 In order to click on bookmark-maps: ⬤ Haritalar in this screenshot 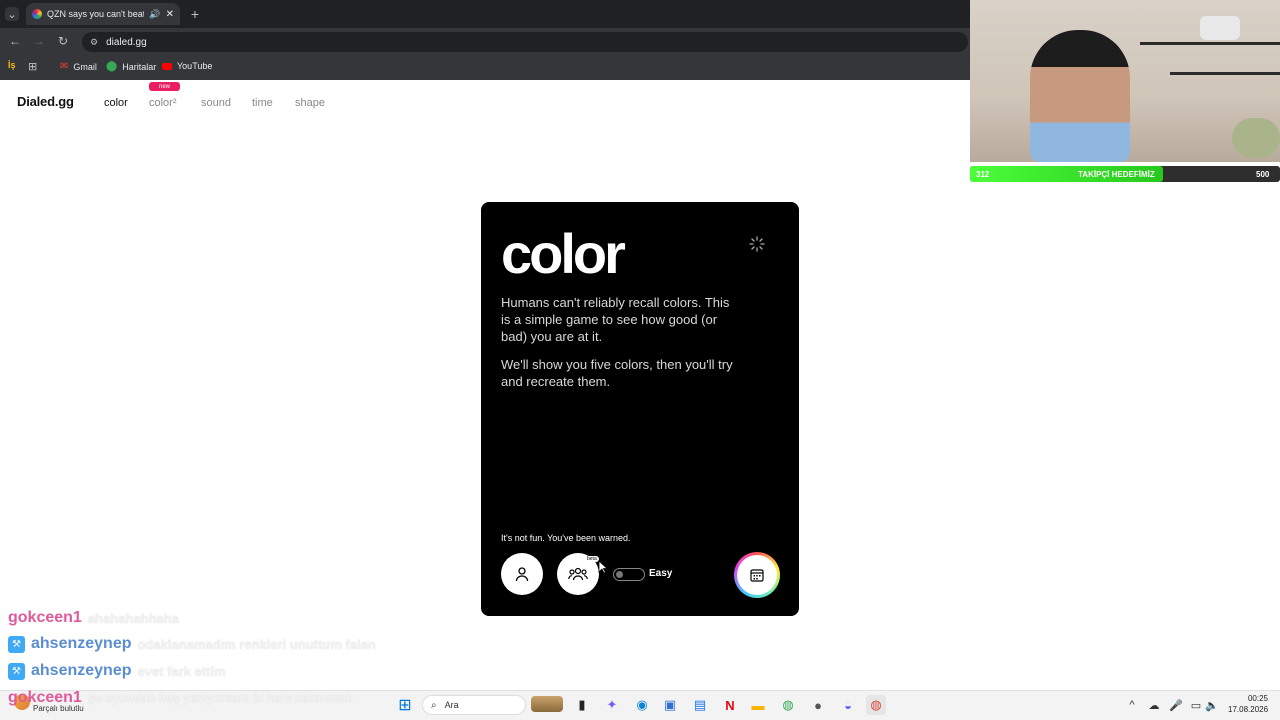, I will do `click(131, 66)`.